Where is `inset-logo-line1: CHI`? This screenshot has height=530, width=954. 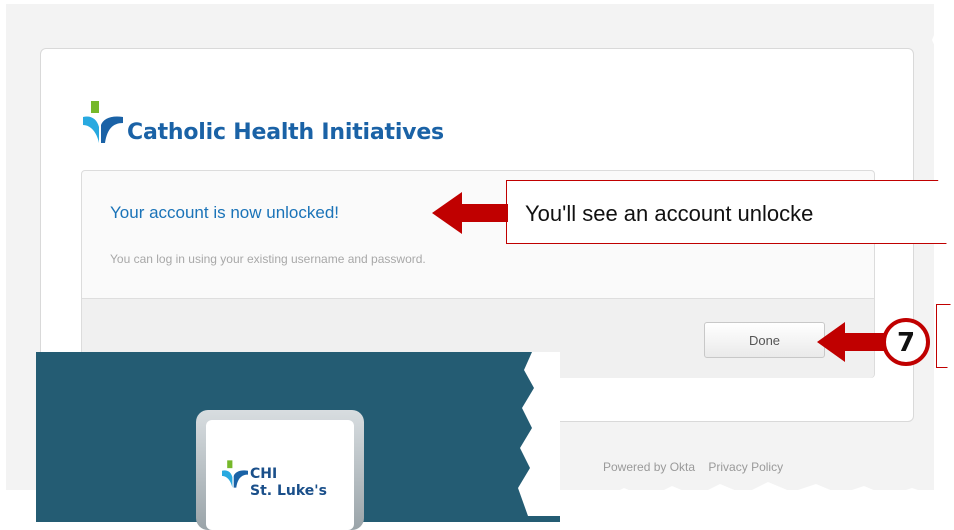
inset-logo-line1: CHI is located at coordinates (264, 474).